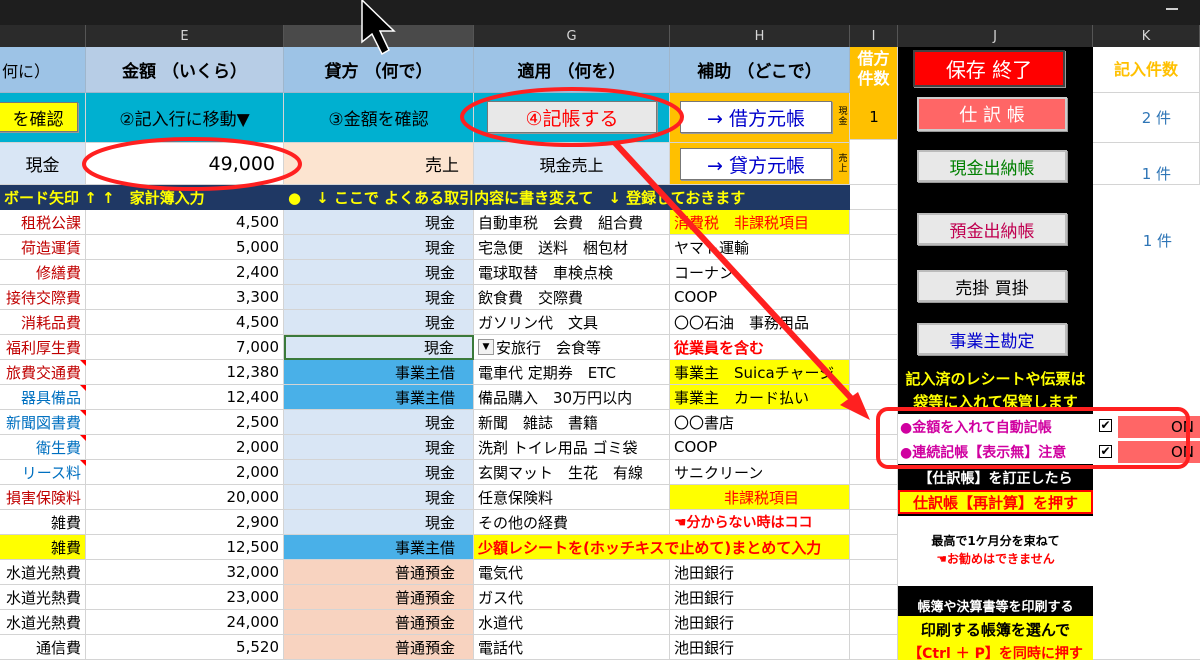 Image resolution: width=1200 pixels, height=660 pixels. I want to click on guide-arrow-head, so click(855, 406).